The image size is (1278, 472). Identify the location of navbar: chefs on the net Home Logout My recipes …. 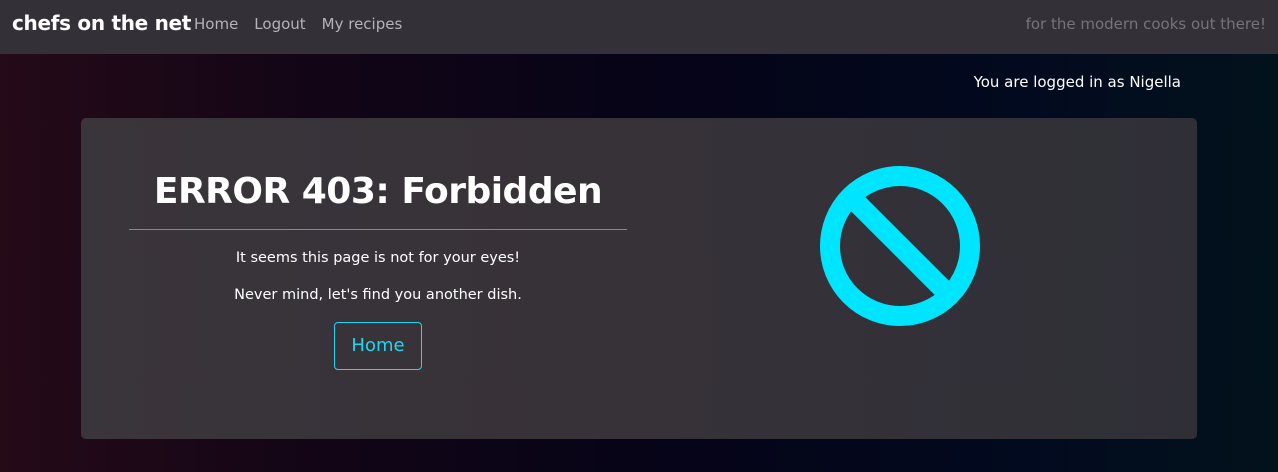
(639, 27).